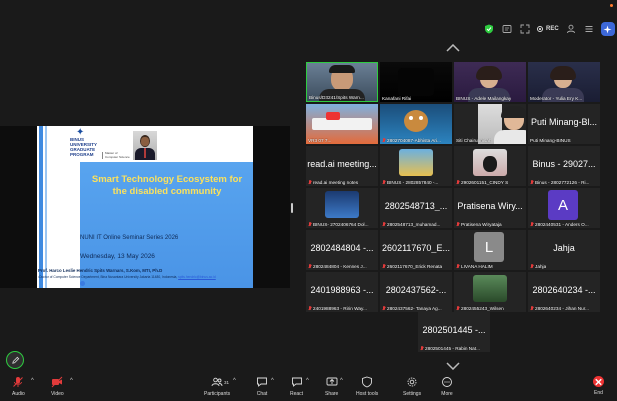  What do you see at coordinates (71, 381) in the screenshot?
I see `video-options-caret-icon: ^` at bounding box center [71, 381].